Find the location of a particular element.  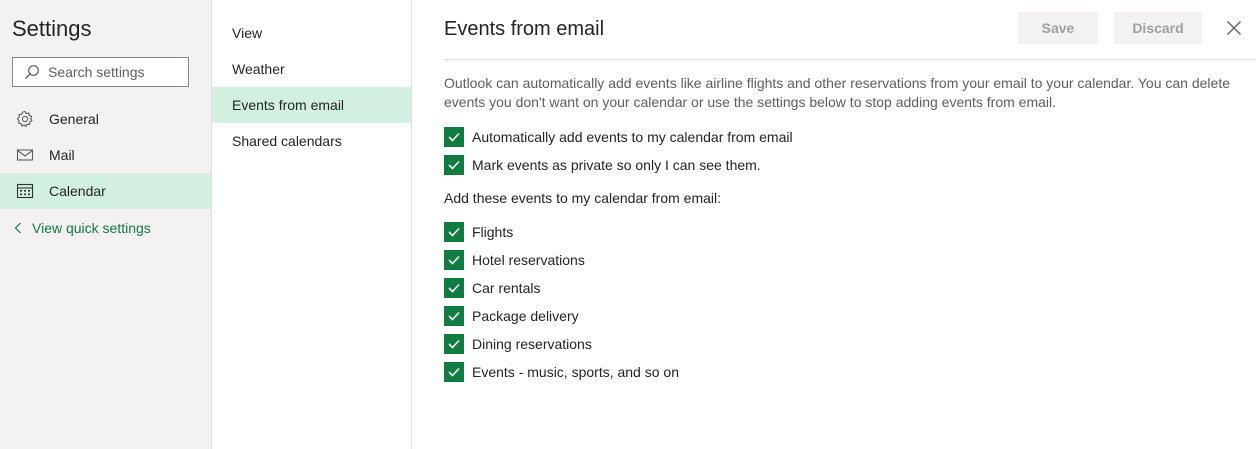

event-type-flights: Flights is located at coordinates (478, 232).